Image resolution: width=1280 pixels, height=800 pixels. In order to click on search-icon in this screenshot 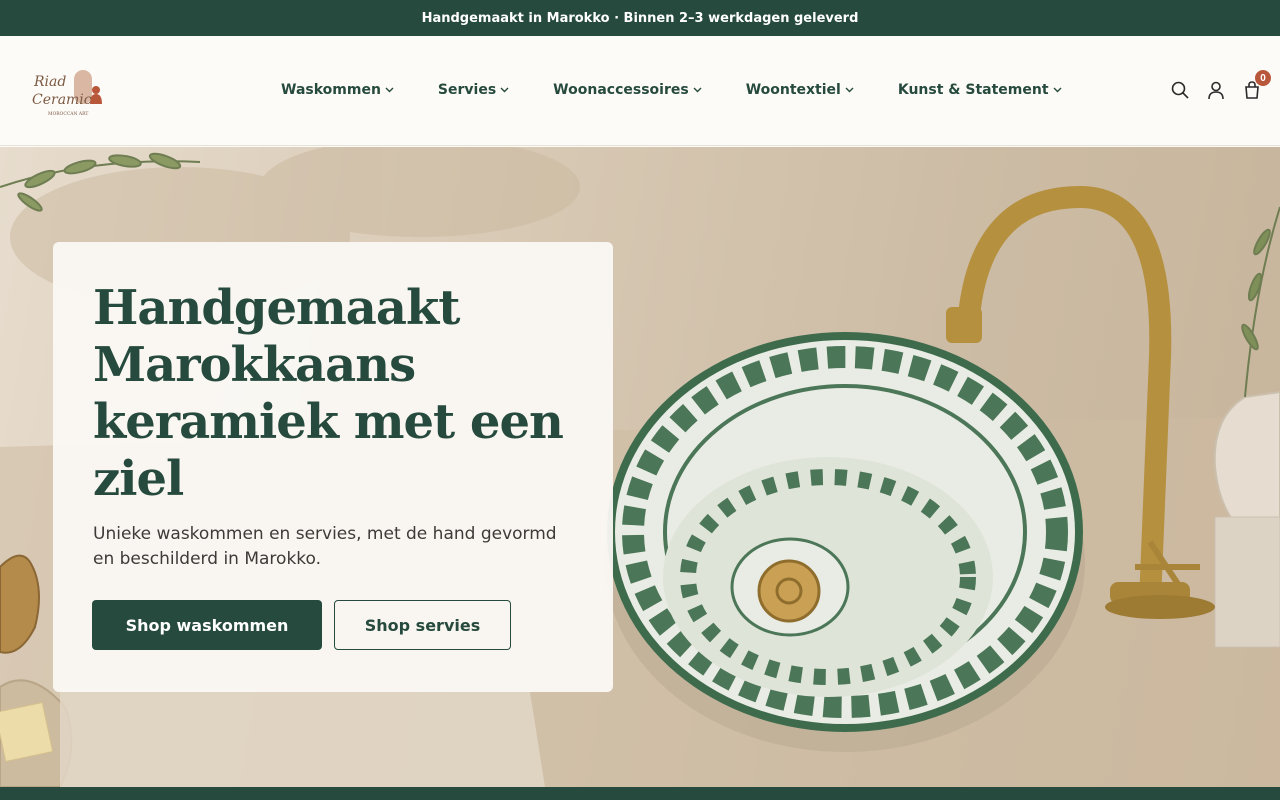, I will do `click(1180, 90)`.